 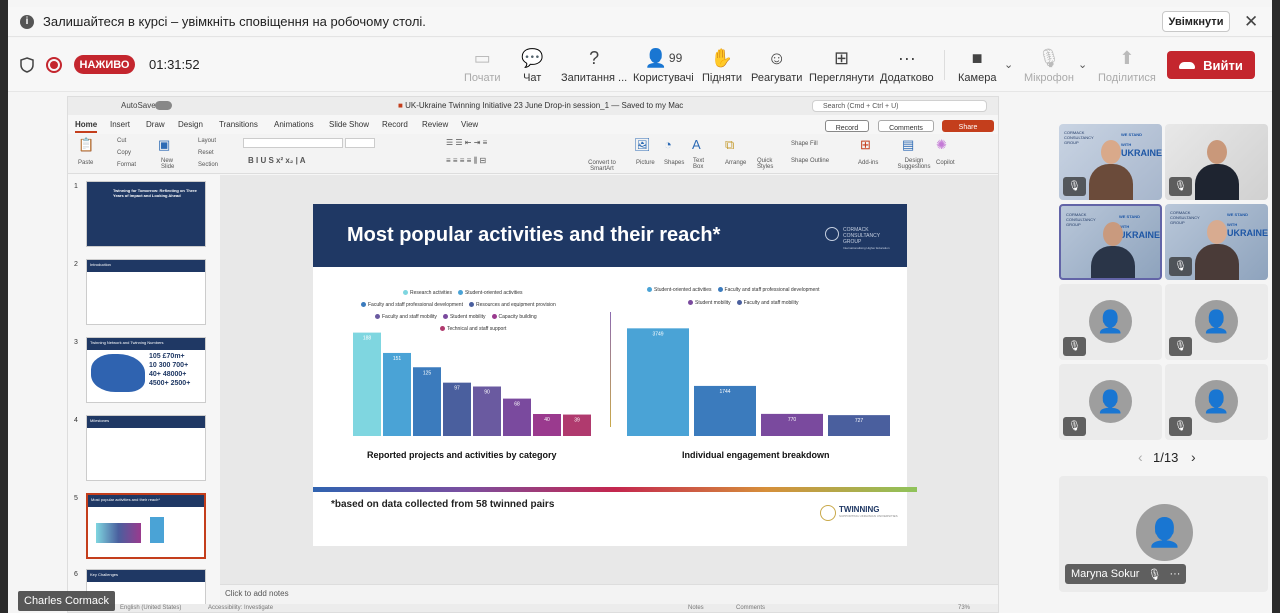 I want to click on shapes-icon: ◔, so click(x=668, y=144).